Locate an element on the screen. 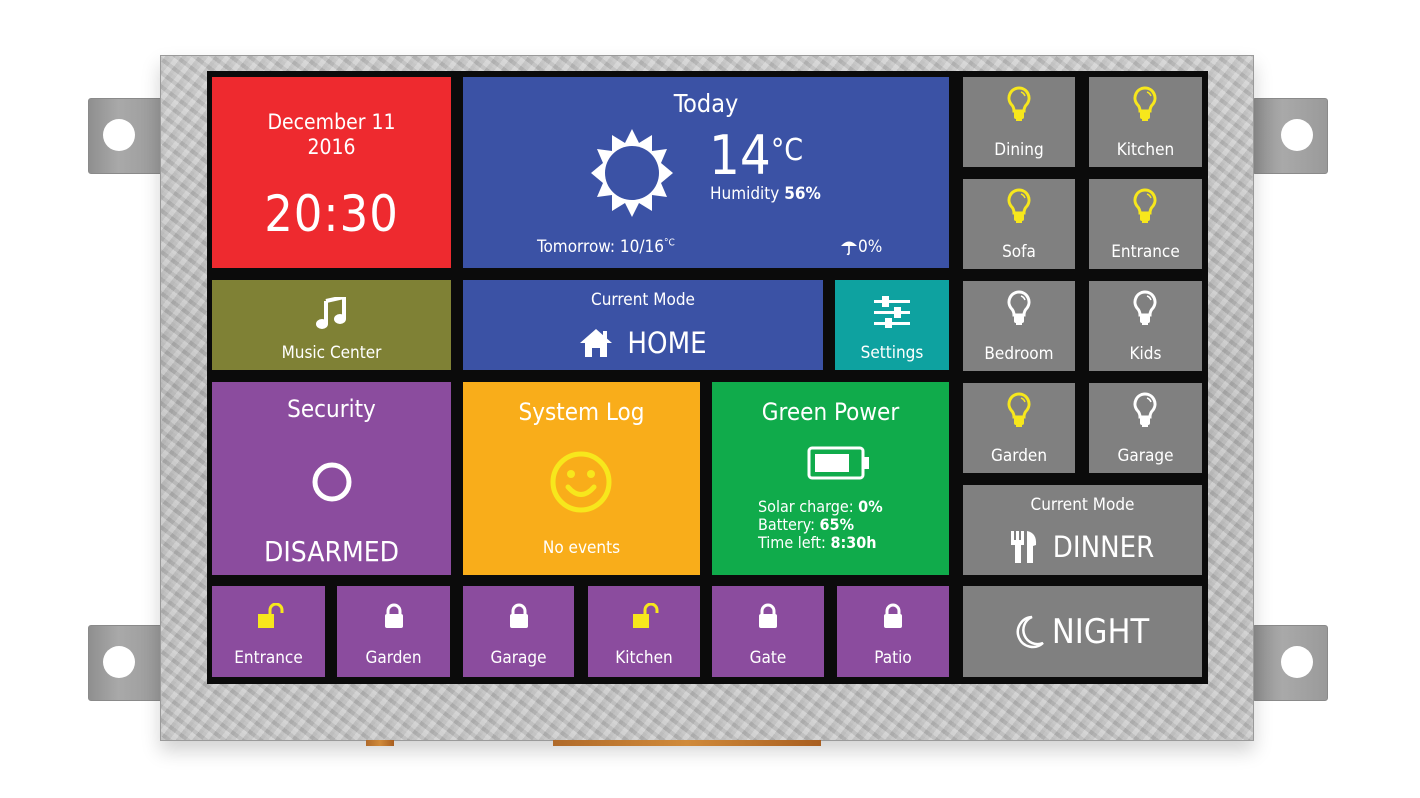 This screenshot has width=1420, height=798. clock-tile: December 11 2016 20:30 is located at coordinates (331, 172).